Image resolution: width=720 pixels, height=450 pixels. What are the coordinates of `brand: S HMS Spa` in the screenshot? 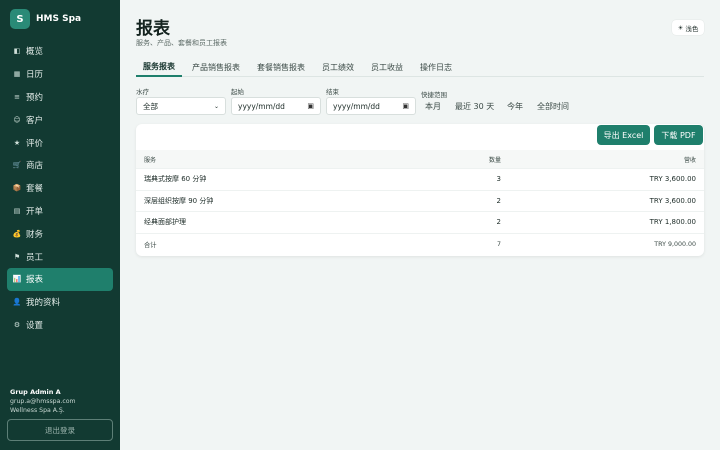 It's located at (45, 19).